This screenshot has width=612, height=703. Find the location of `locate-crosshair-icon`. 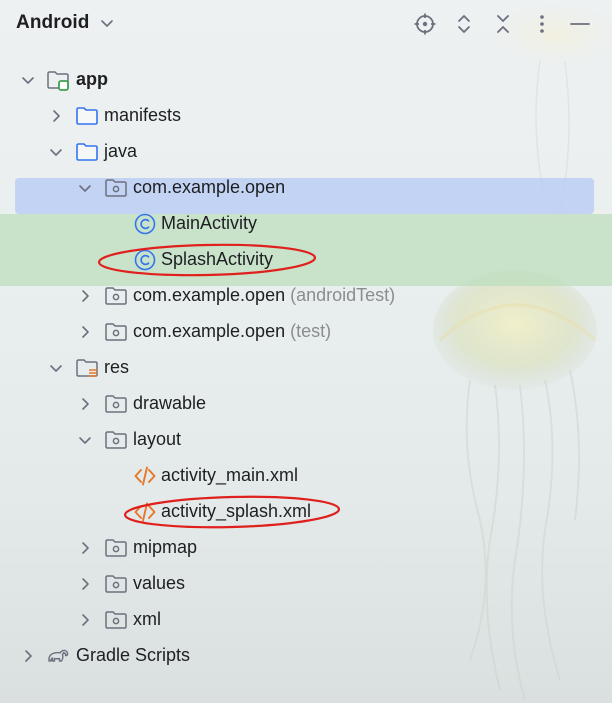

locate-crosshair-icon is located at coordinates (425, 24).